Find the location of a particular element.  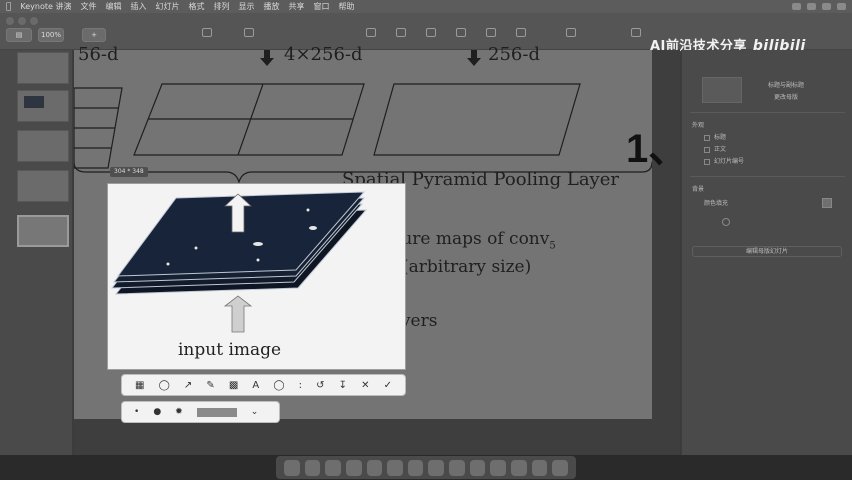

arrow-icon: ↗ is located at coordinates (188, 385).